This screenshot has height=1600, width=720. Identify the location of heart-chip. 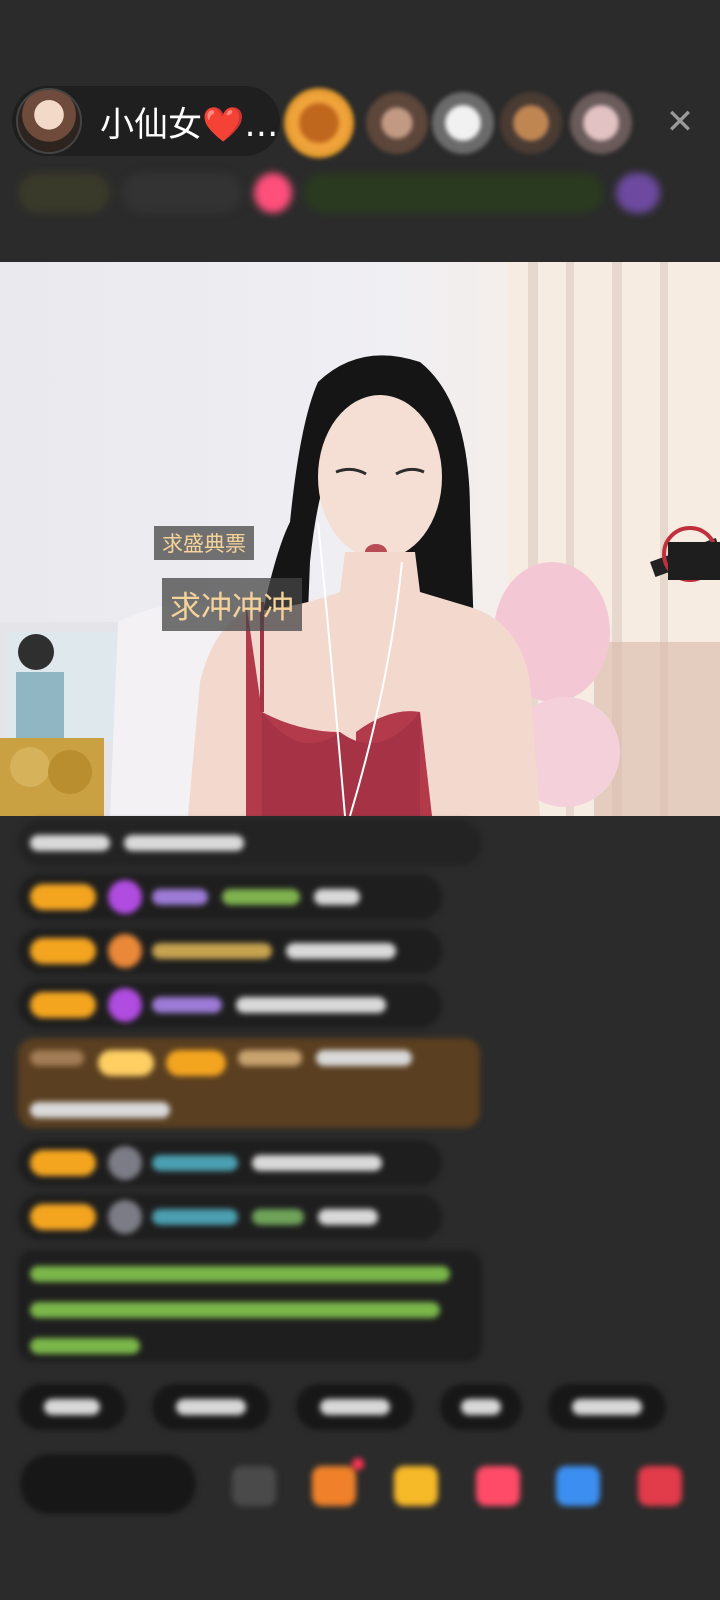
(273, 193).